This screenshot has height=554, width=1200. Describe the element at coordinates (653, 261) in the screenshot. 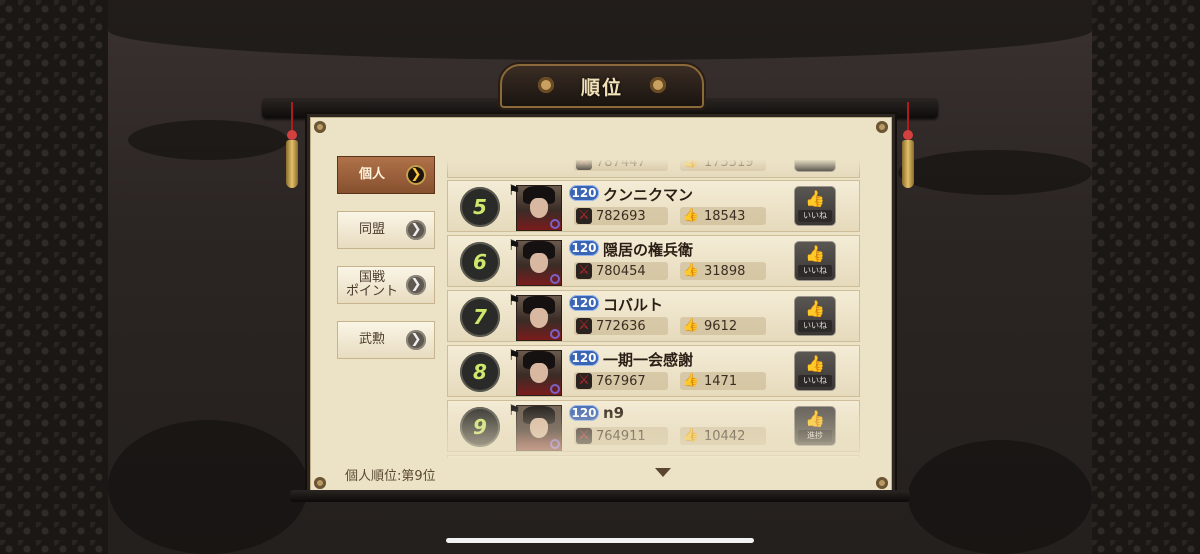

I see `table-row: 6 ⚑ 120 隠居の権兵衛 ⚔ 780454 👍 31898 👍 いいね` at that location.